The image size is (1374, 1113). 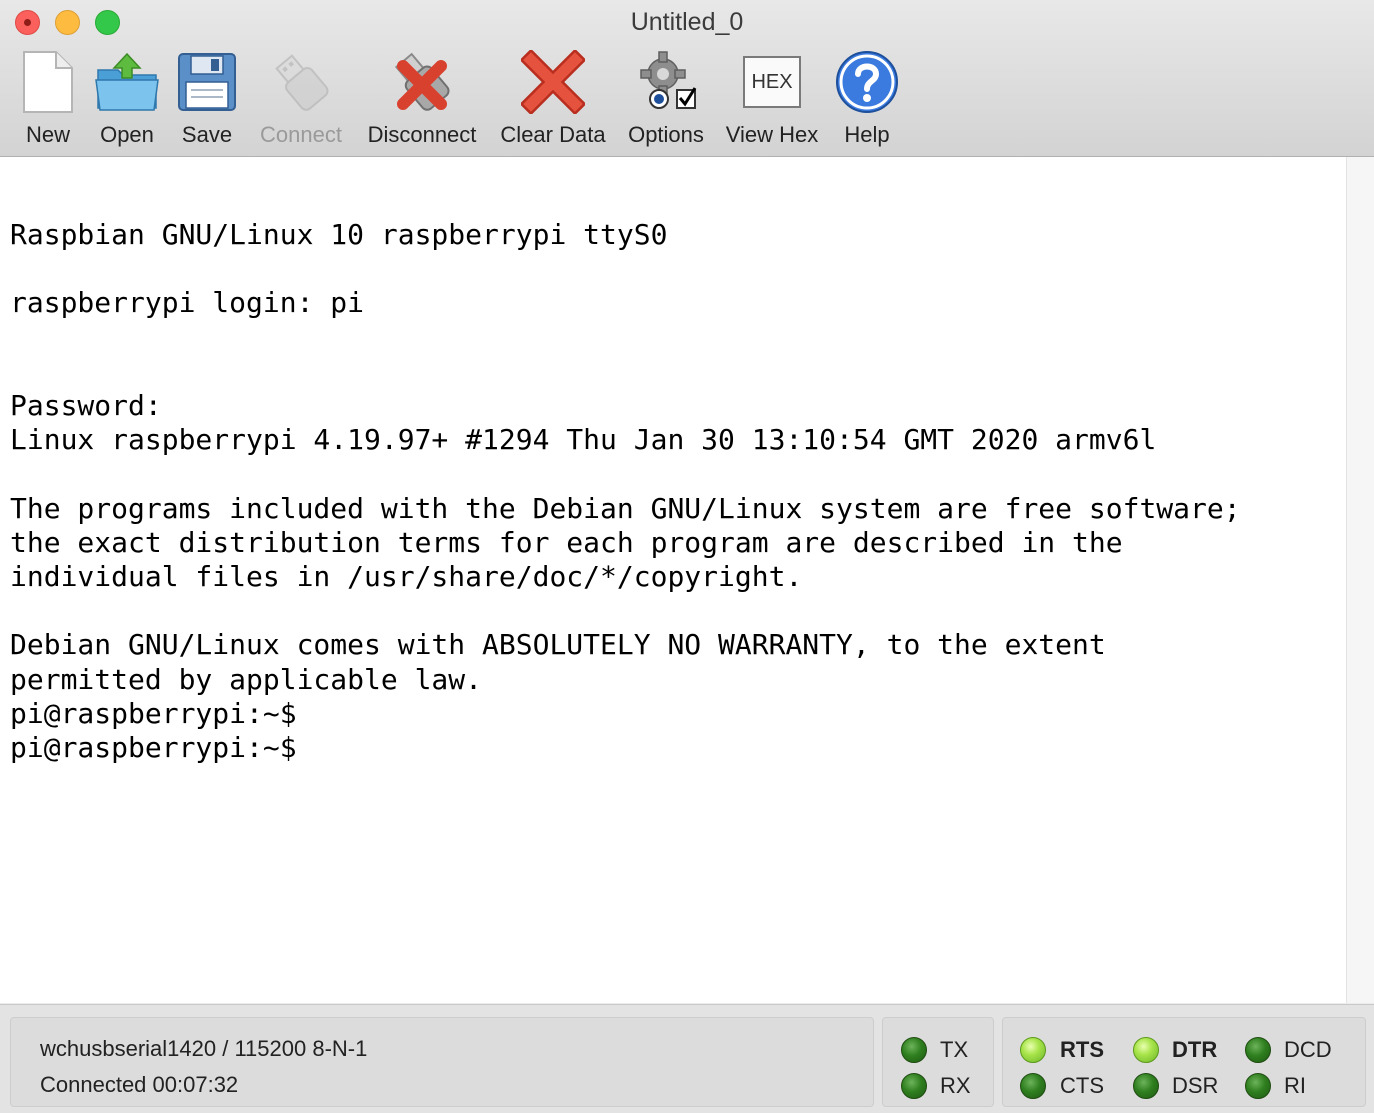 What do you see at coordinates (914, 1086) in the screenshot?
I see `rx-led-icon` at bounding box center [914, 1086].